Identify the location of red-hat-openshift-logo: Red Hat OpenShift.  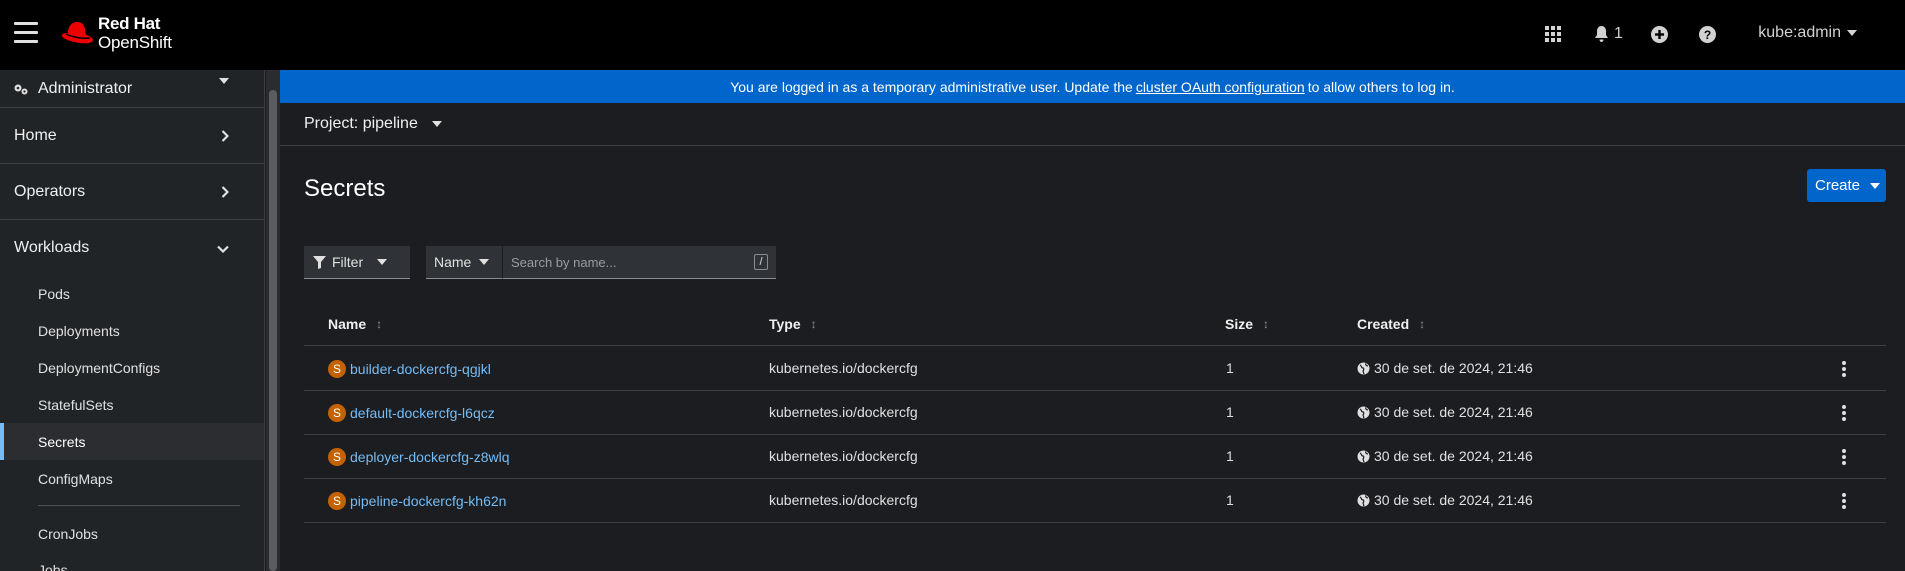
(116, 33).